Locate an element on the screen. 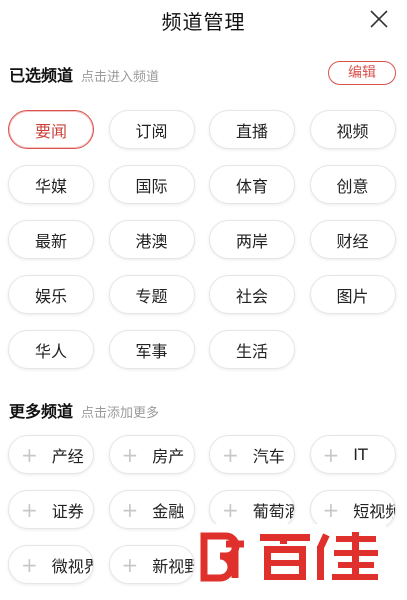  page-title: 频道管理 is located at coordinates (203, 22).